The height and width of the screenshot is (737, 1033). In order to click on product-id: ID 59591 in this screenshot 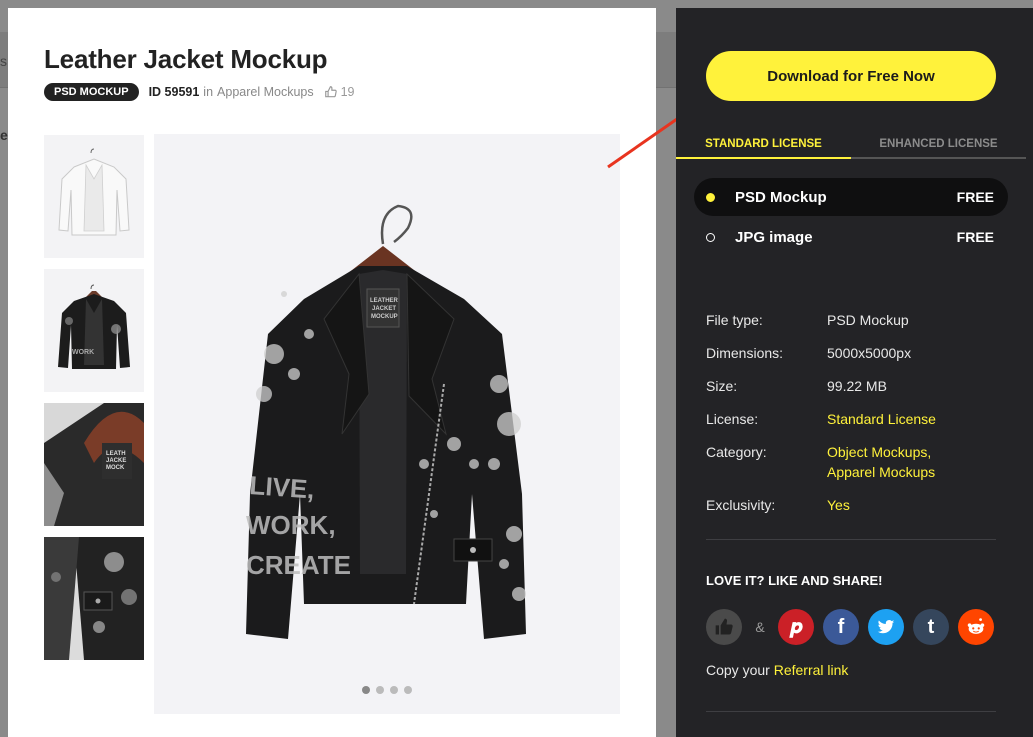, I will do `click(174, 92)`.